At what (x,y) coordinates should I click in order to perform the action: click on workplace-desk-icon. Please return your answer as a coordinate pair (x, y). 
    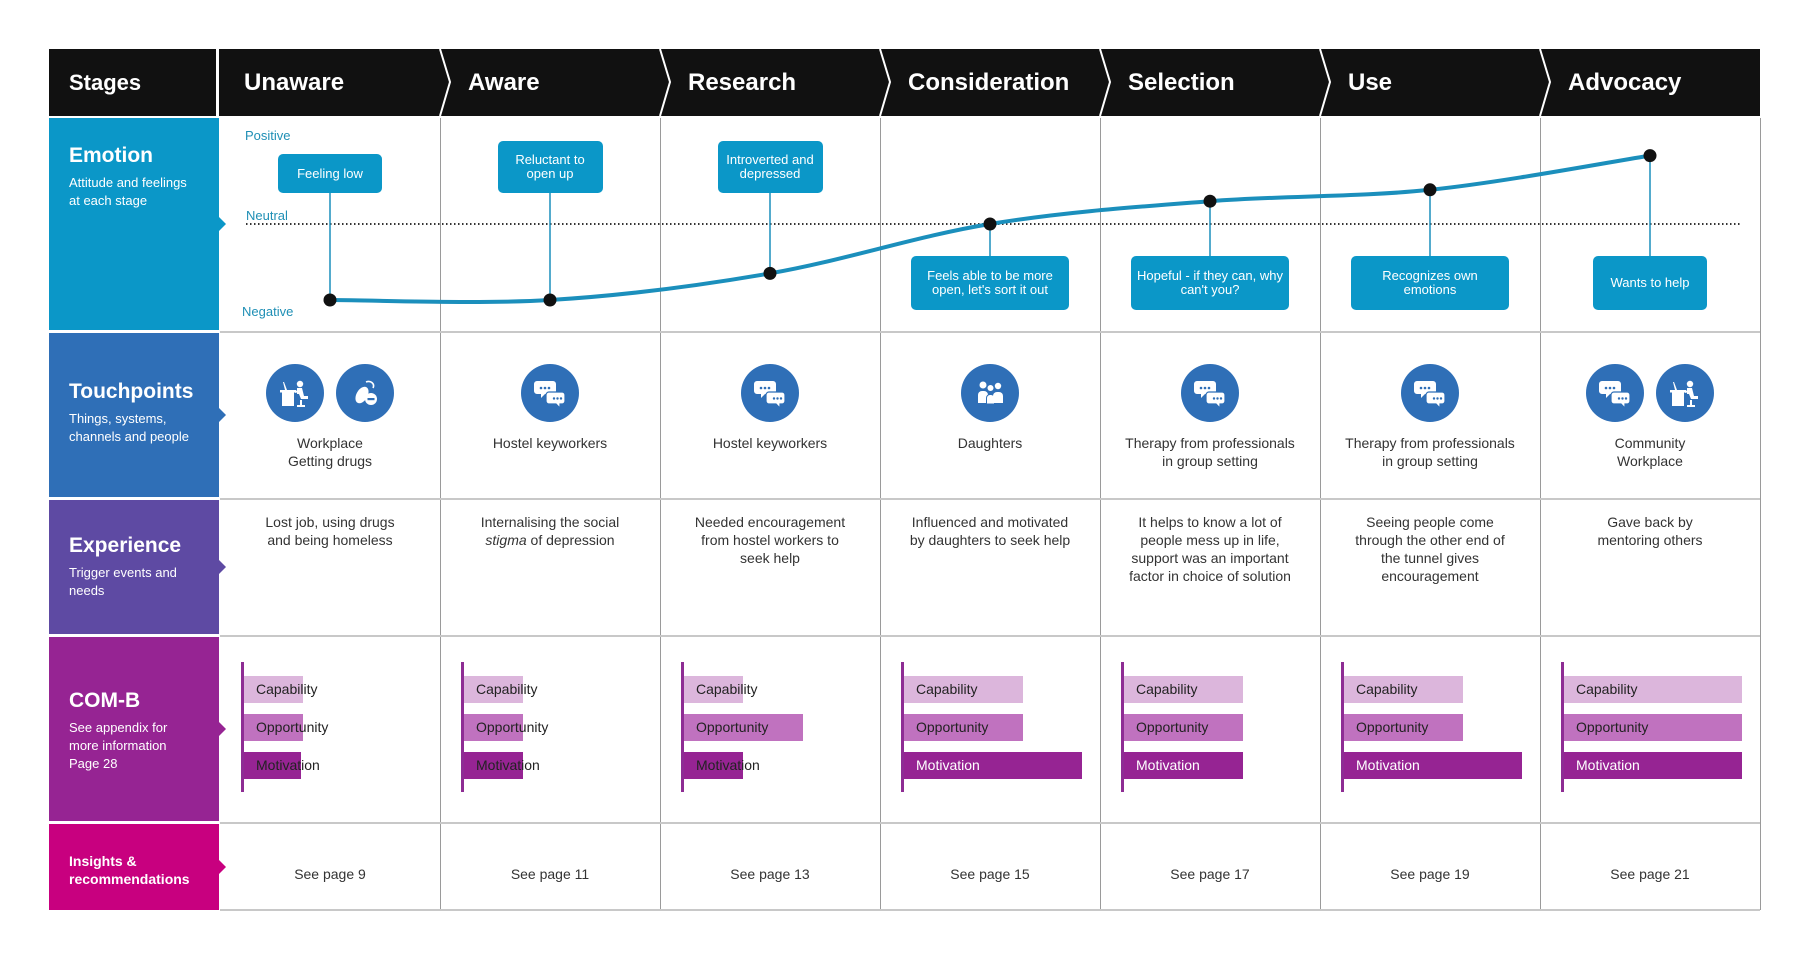
    Looking at the image, I should click on (1685, 393).